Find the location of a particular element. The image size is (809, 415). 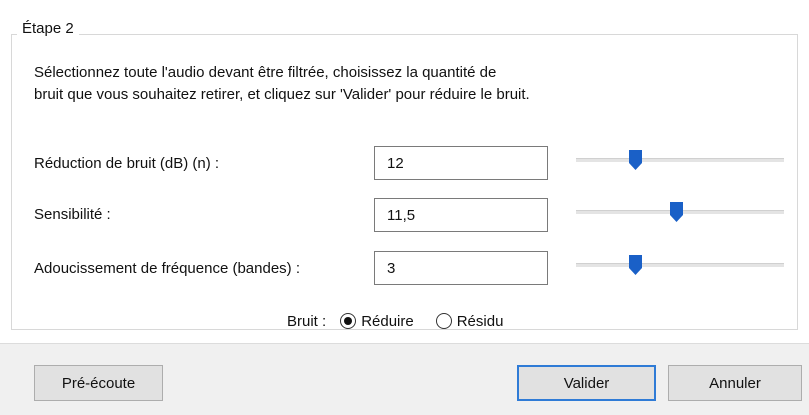

frequency-smoothing-input is located at coordinates (461, 268).